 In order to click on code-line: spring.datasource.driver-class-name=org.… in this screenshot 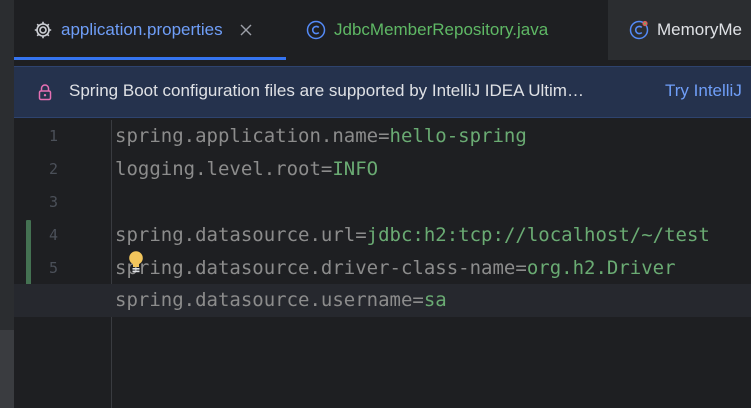, I will do `click(395, 268)`.